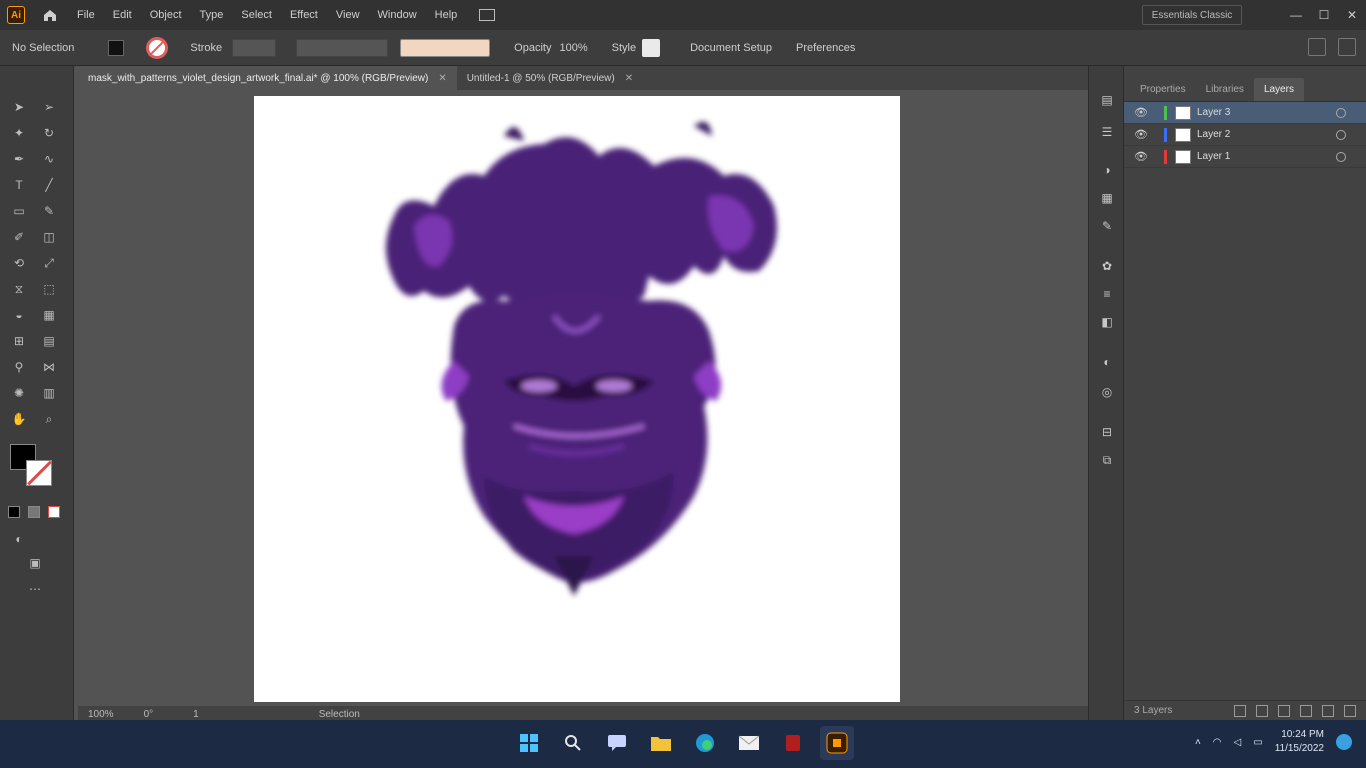 The image size is (1366, 768). Describe the element at coordinates (825, 48) in the screenshot. I see `preferences-button: Preferences` at that location.